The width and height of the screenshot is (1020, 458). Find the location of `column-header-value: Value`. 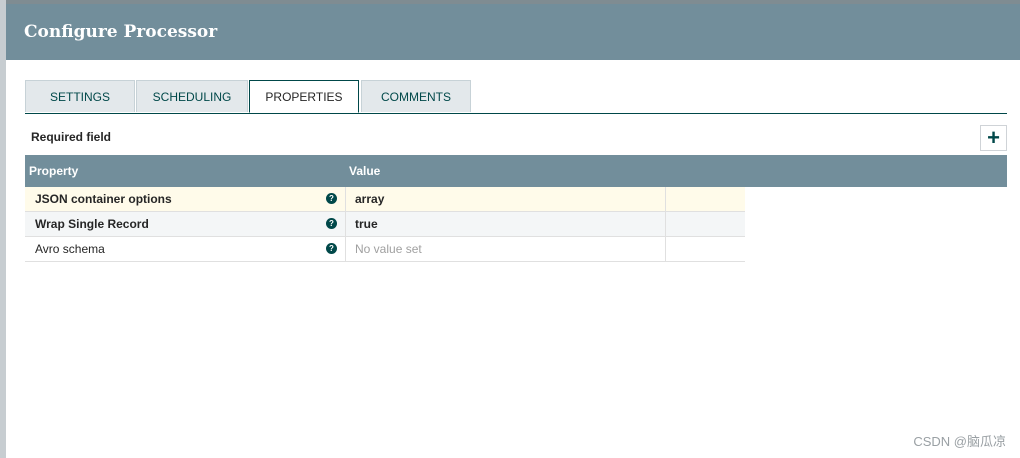

column-header-value: Value is located at coordinates (364, 171).